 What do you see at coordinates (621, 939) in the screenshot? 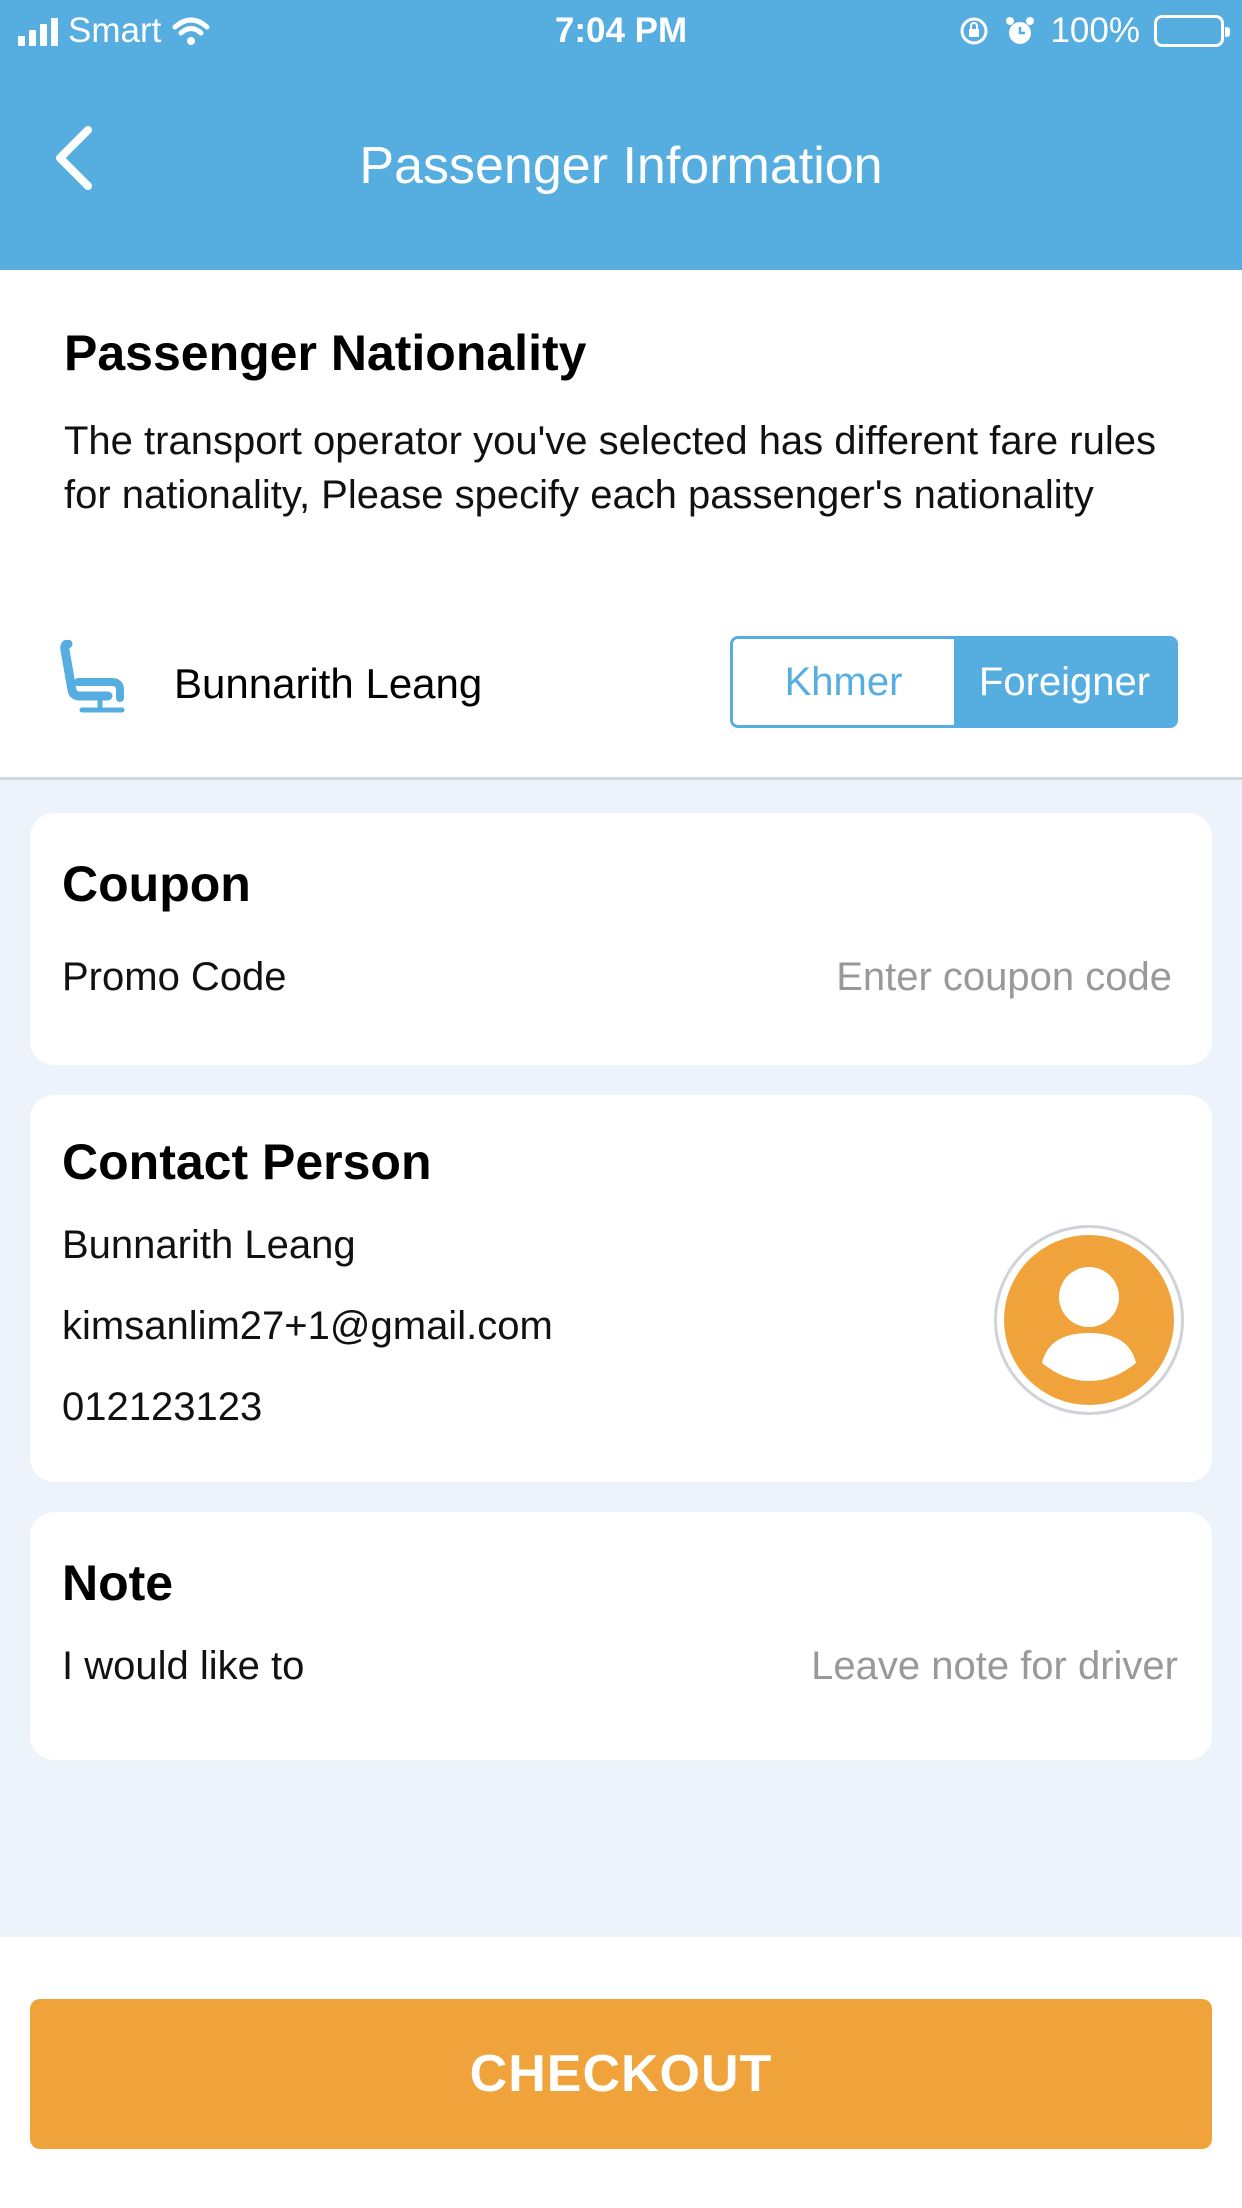
I see `coupon-card: Coupon Promo Code` at bounding box center [621, 939].